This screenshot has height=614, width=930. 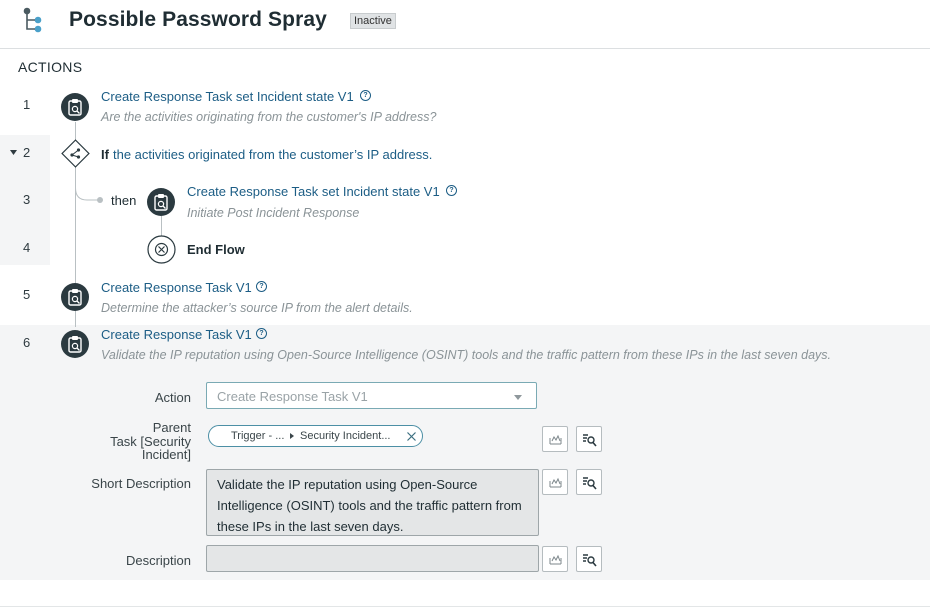 What do you see at coordinates (161, 226) in the screenshot?
I see `flow-connector` at bounding box center [161, 226].